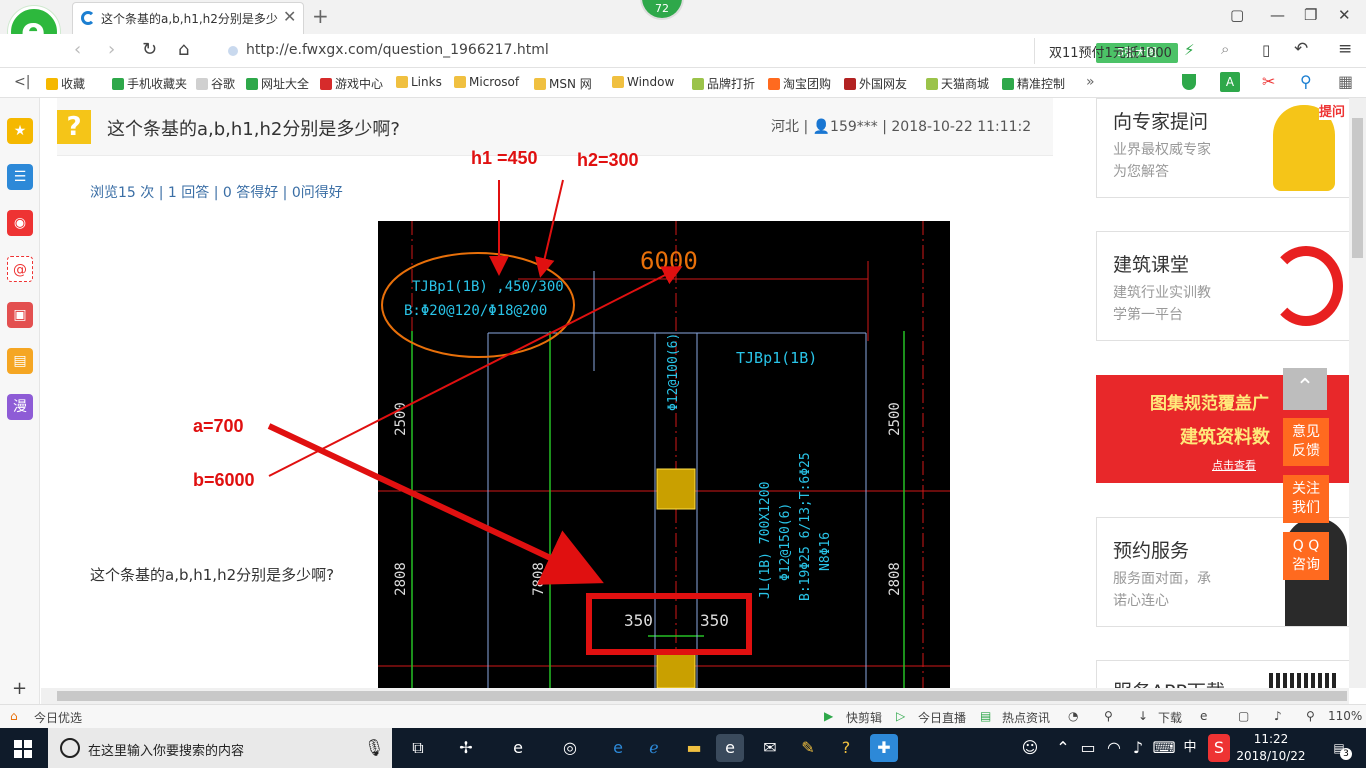  What do you see at coordinates (942, 717) in the screenshot?
I see `status-item: 今日直播` at bounding box center [942, 717].